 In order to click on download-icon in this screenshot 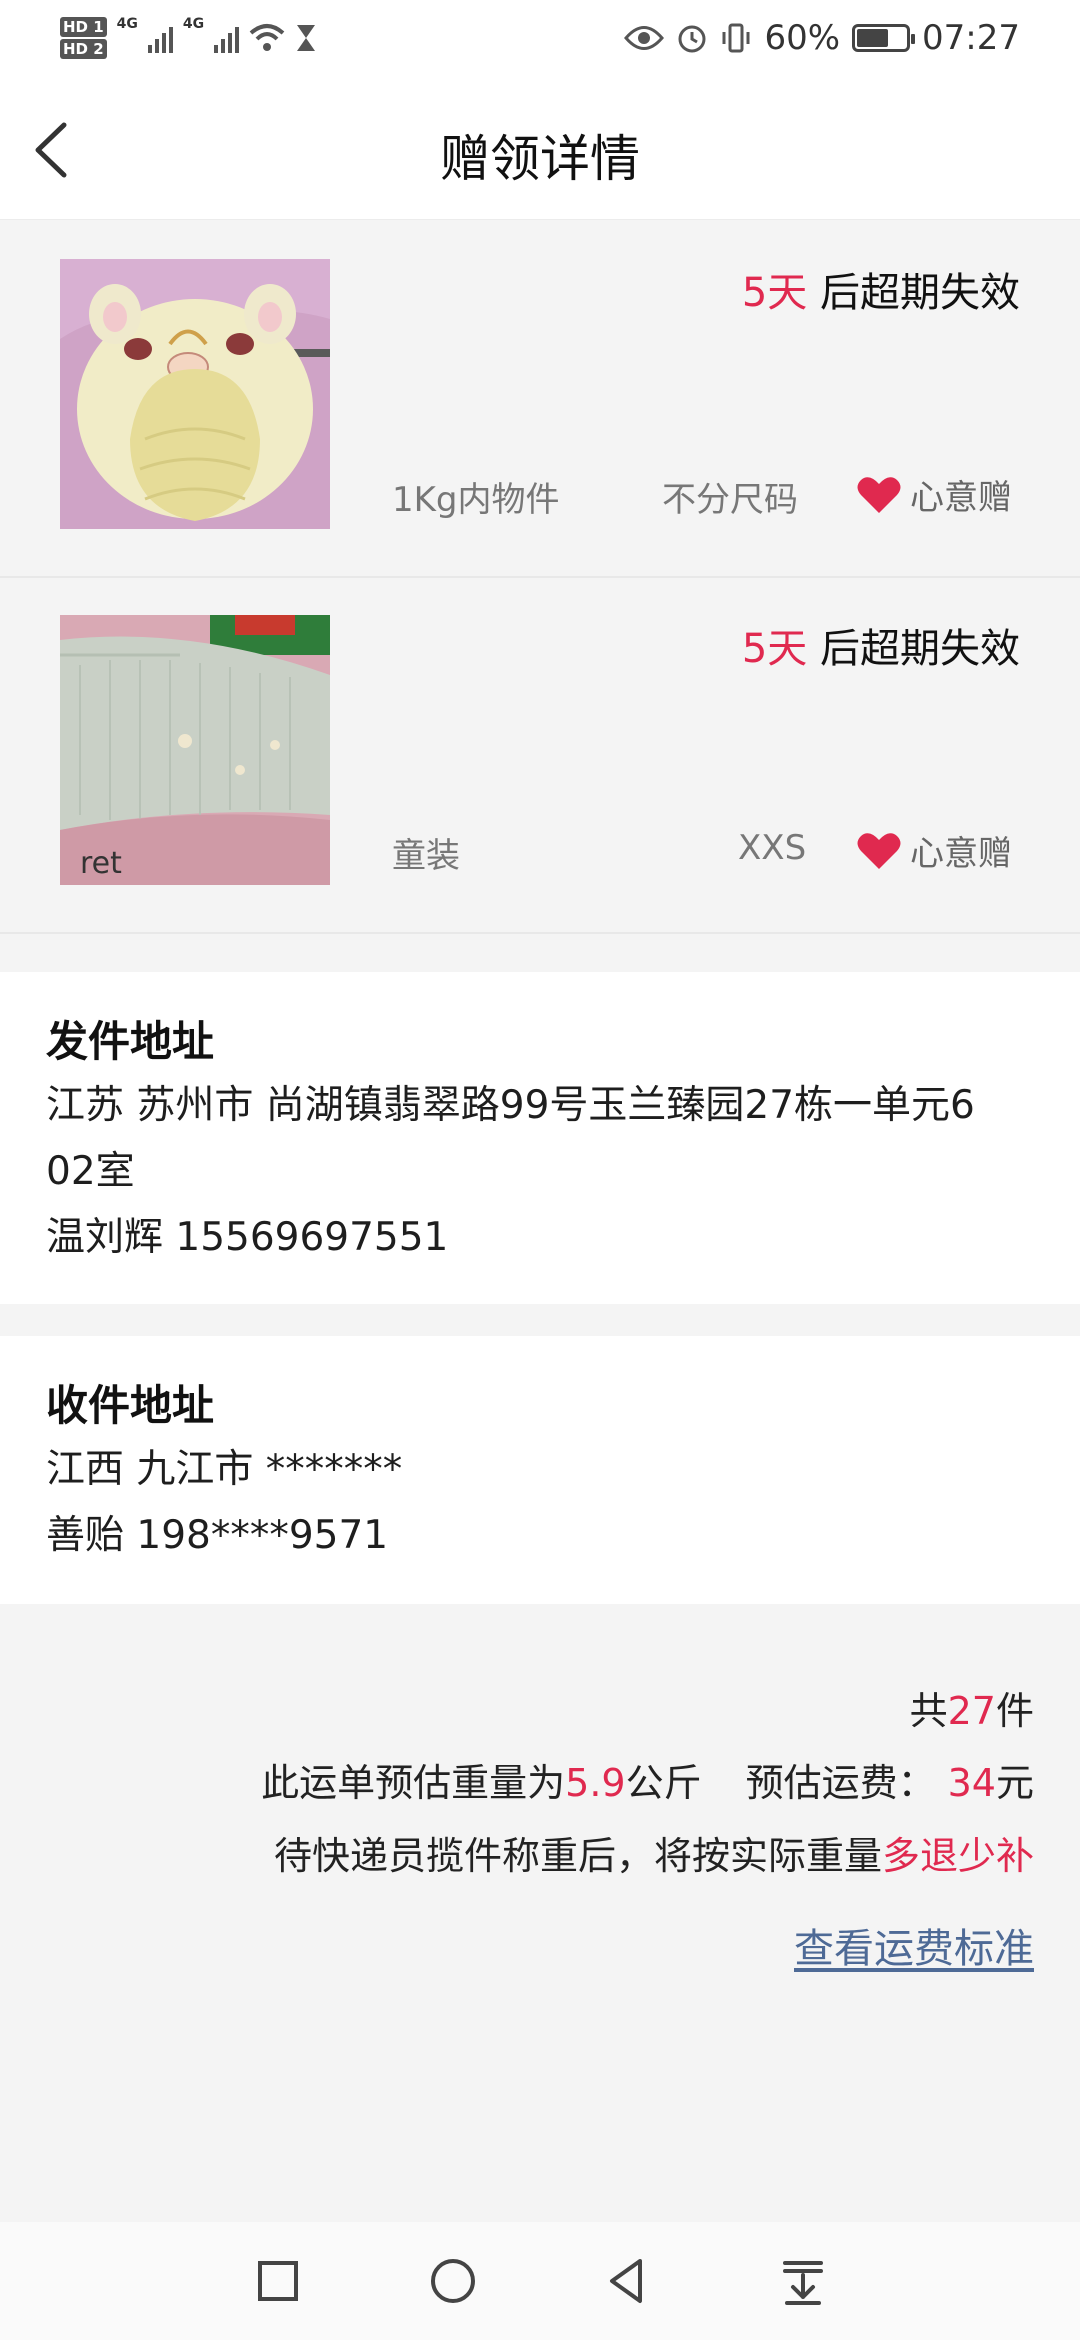, I will do `click(803, 2281)`.